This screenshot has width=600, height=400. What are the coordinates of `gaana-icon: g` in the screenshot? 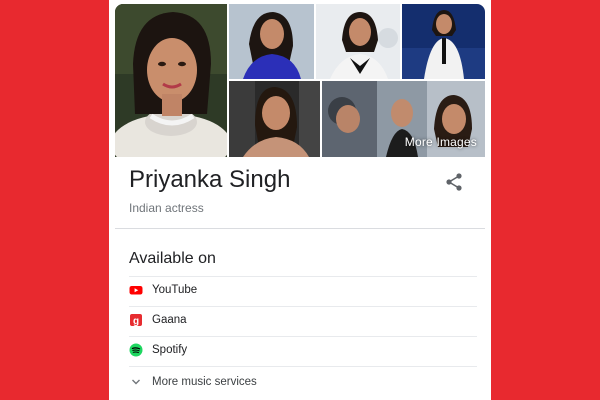 It's located at (136, 320).